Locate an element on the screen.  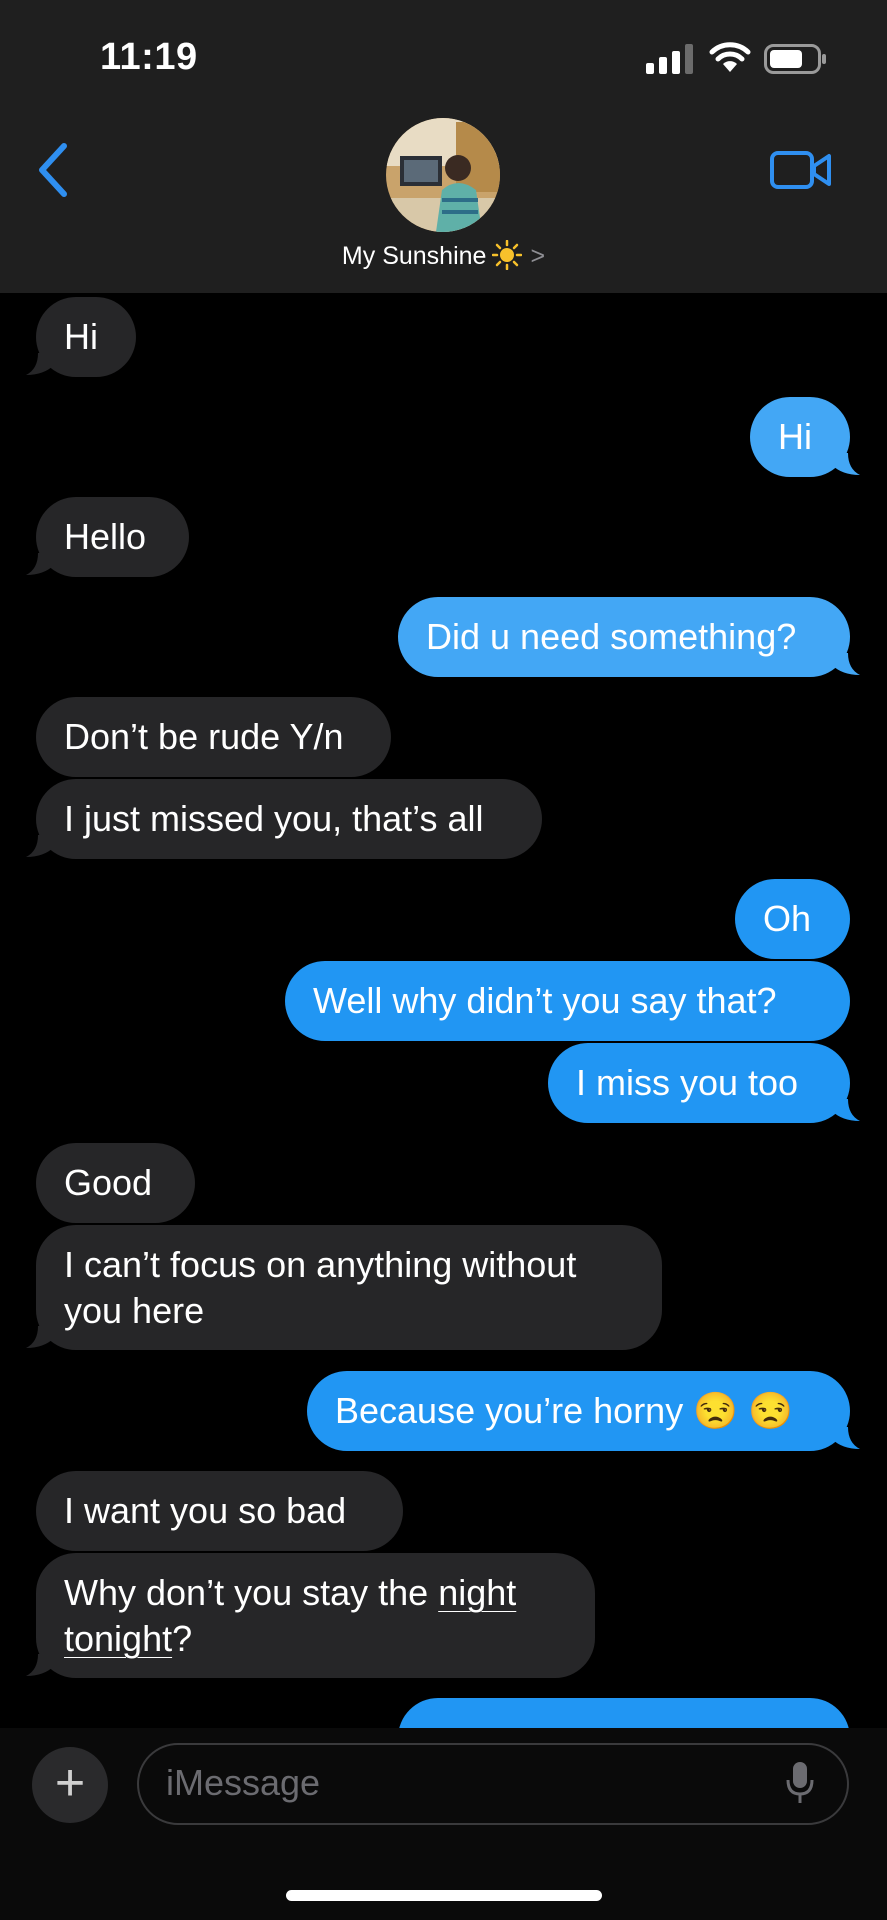
back-chevron-icon is located at coordinates (54, 170).